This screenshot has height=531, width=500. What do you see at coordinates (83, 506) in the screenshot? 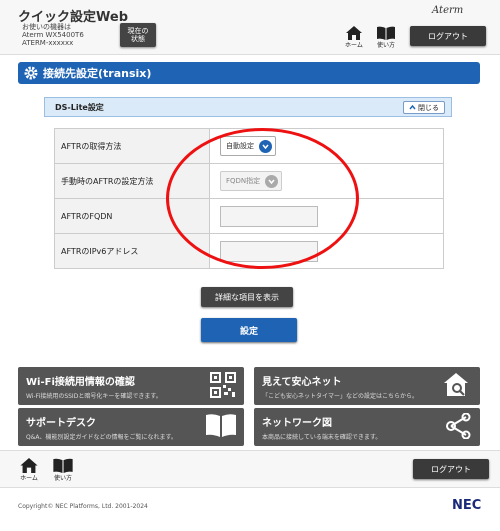
I see `copyright: Copyright© NEC Platforms, Ltd. 2001-2024` at bounding box center [83, 506].